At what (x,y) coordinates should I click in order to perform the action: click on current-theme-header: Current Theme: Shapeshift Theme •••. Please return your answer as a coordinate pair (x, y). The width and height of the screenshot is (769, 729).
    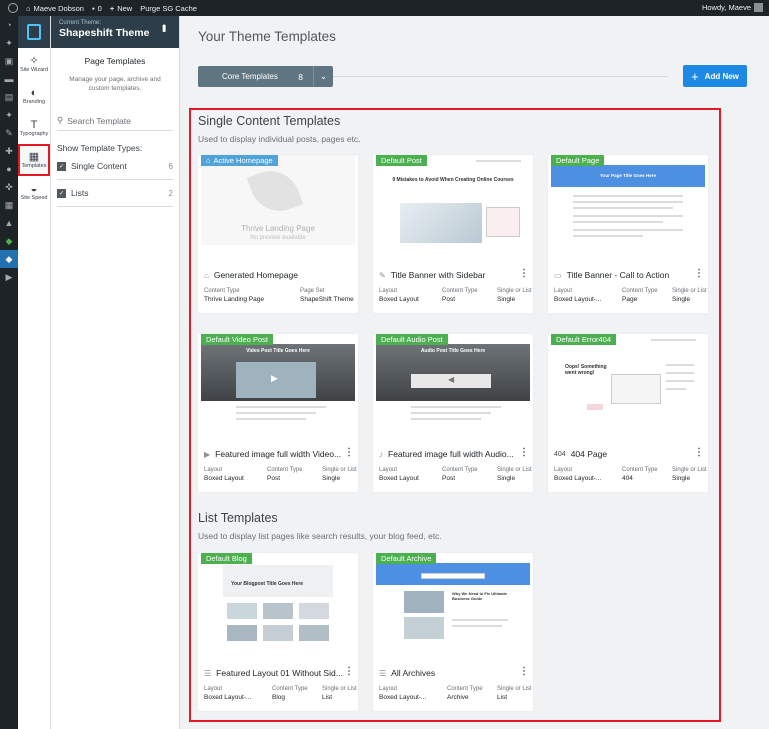
    Looking at the image, I should click on (115, 32).